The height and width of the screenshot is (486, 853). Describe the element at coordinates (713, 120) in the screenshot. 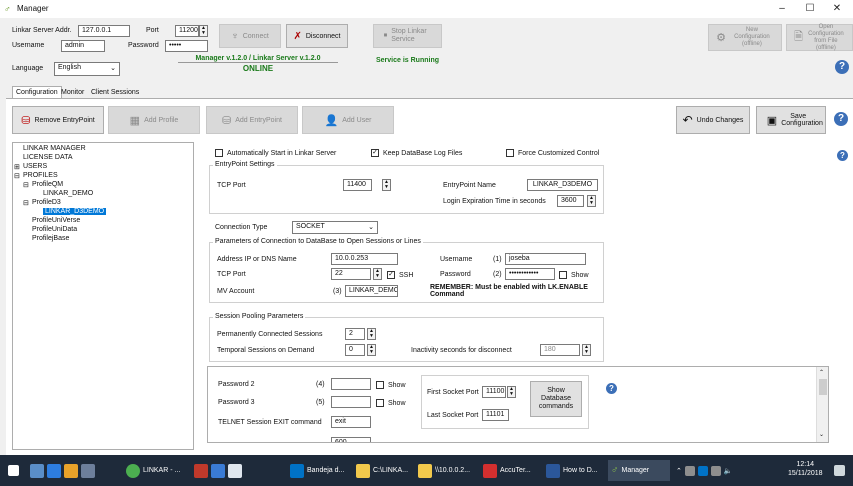

I see `undo-button: ↶ Undo Changes` at that location.